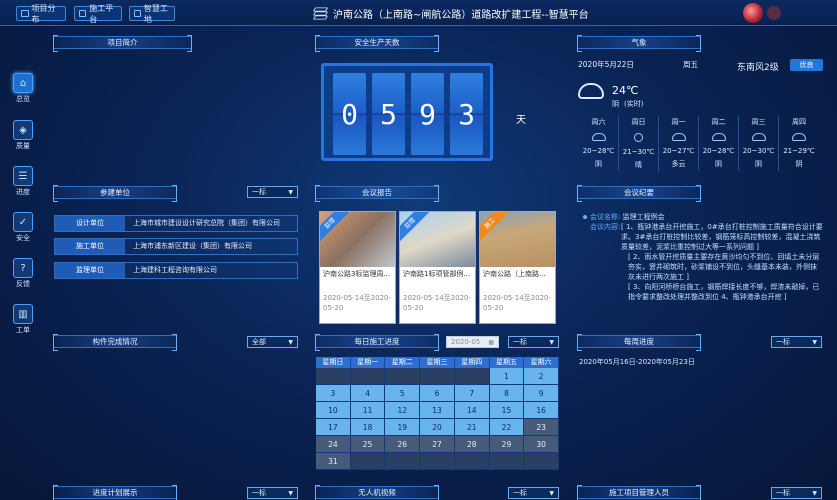 This screenshot has width=837, height=500. I want to click on calendar-day: 21, so click(472, 427).